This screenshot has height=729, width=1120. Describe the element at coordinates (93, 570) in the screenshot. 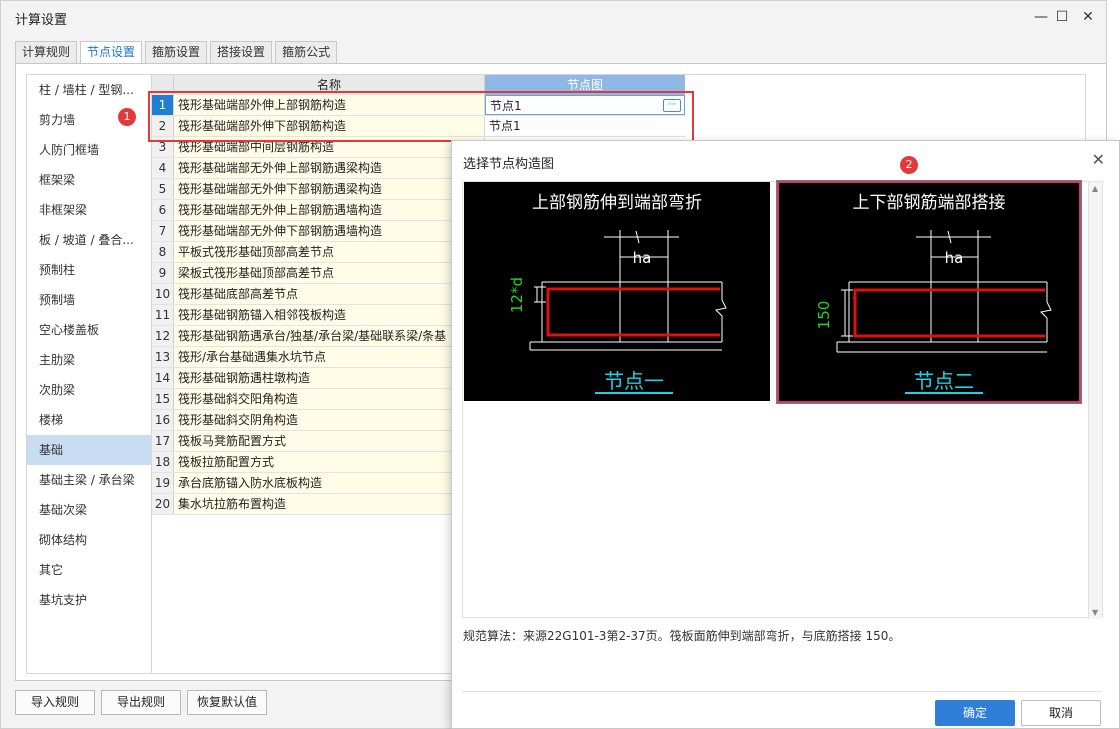

I see `sidebar-item-other: 其它` at that location.